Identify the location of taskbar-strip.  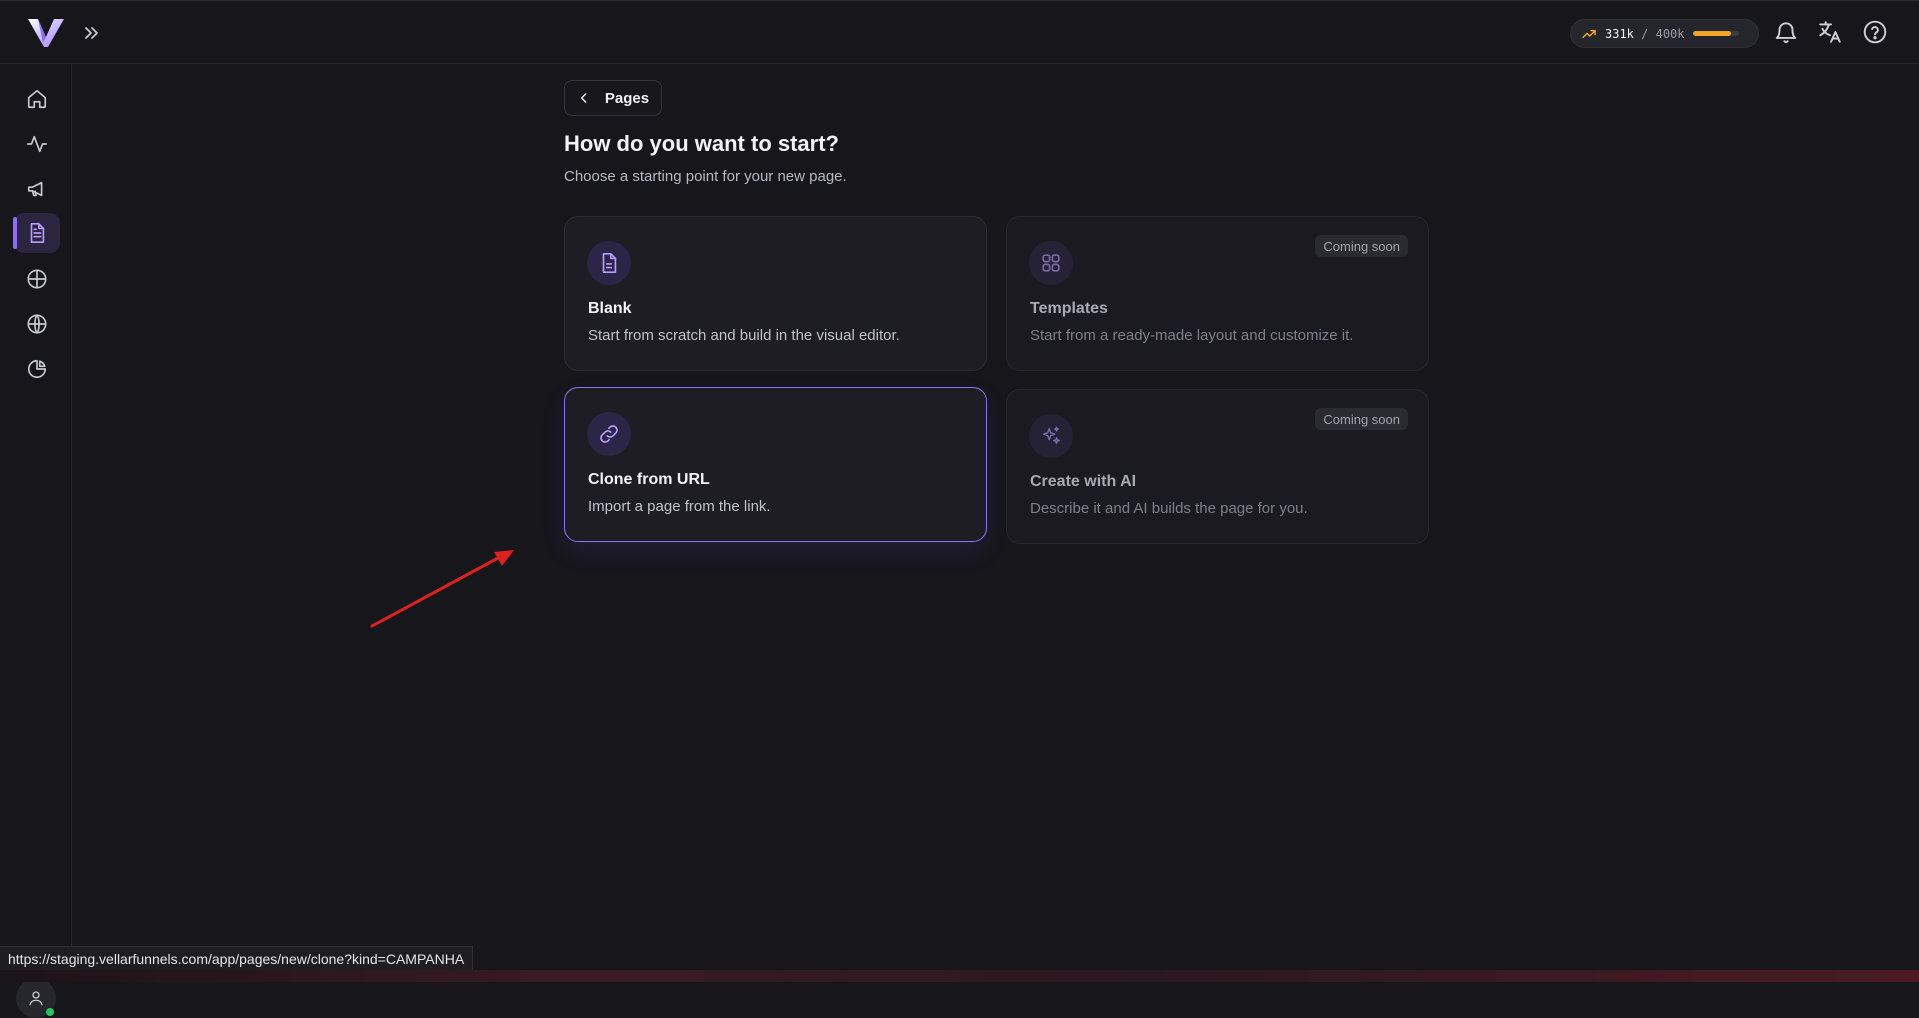
(959, 976).